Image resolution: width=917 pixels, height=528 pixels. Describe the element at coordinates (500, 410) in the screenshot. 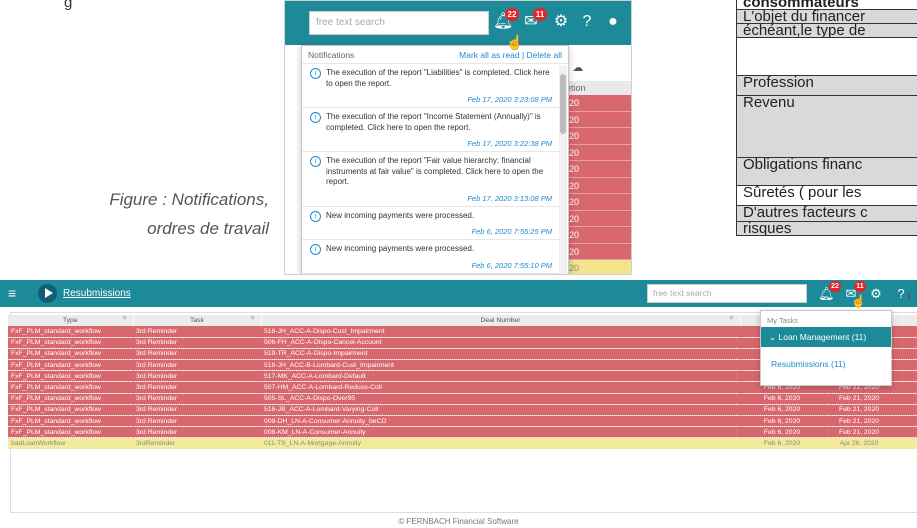

I see `table-cell-deal: 516-JB_ACC-A-Lombard-Varying-Coll` at that location.